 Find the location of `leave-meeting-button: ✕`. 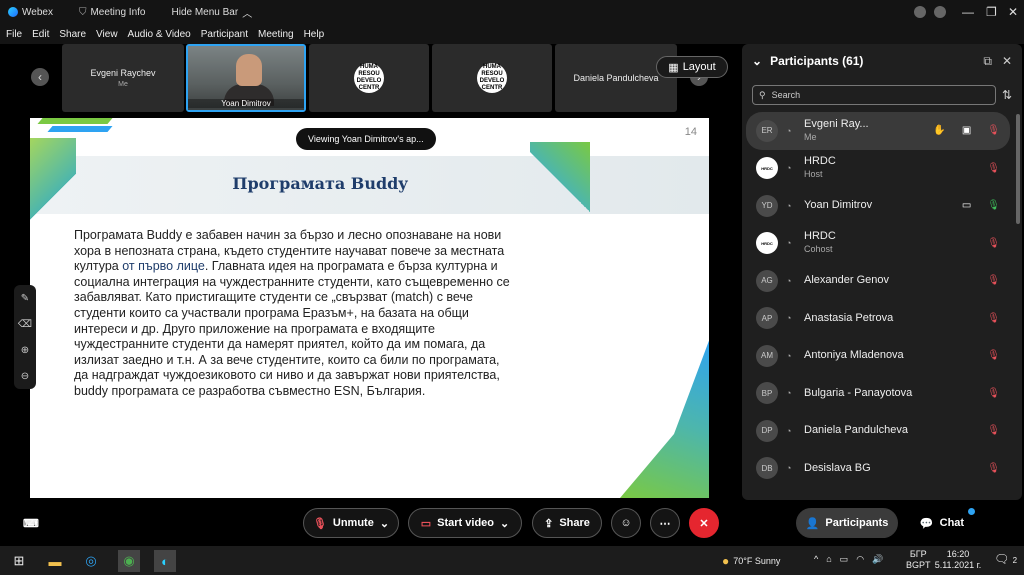

leave-meeting-button: ✕ is located at coordinates (704, 523).